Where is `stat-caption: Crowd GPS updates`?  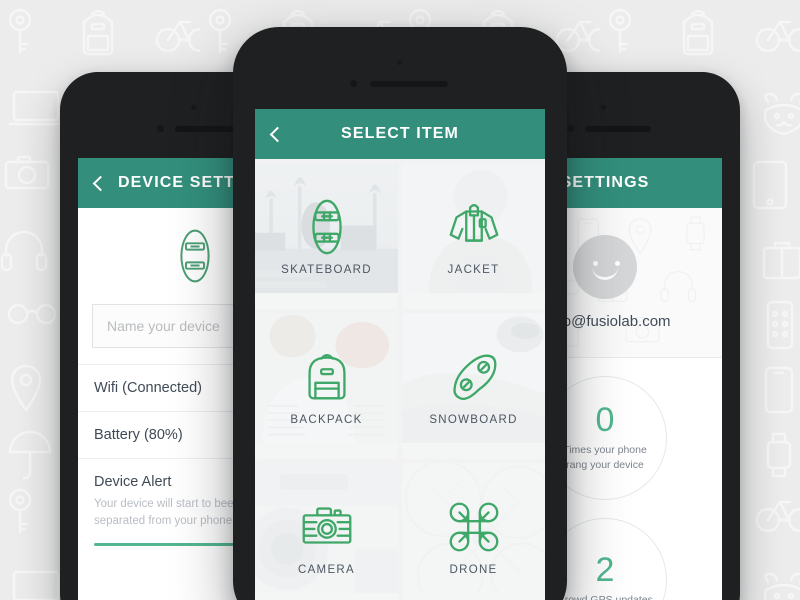 stat-caption: Crowd GPS updates is located at coordinates (605, 596).